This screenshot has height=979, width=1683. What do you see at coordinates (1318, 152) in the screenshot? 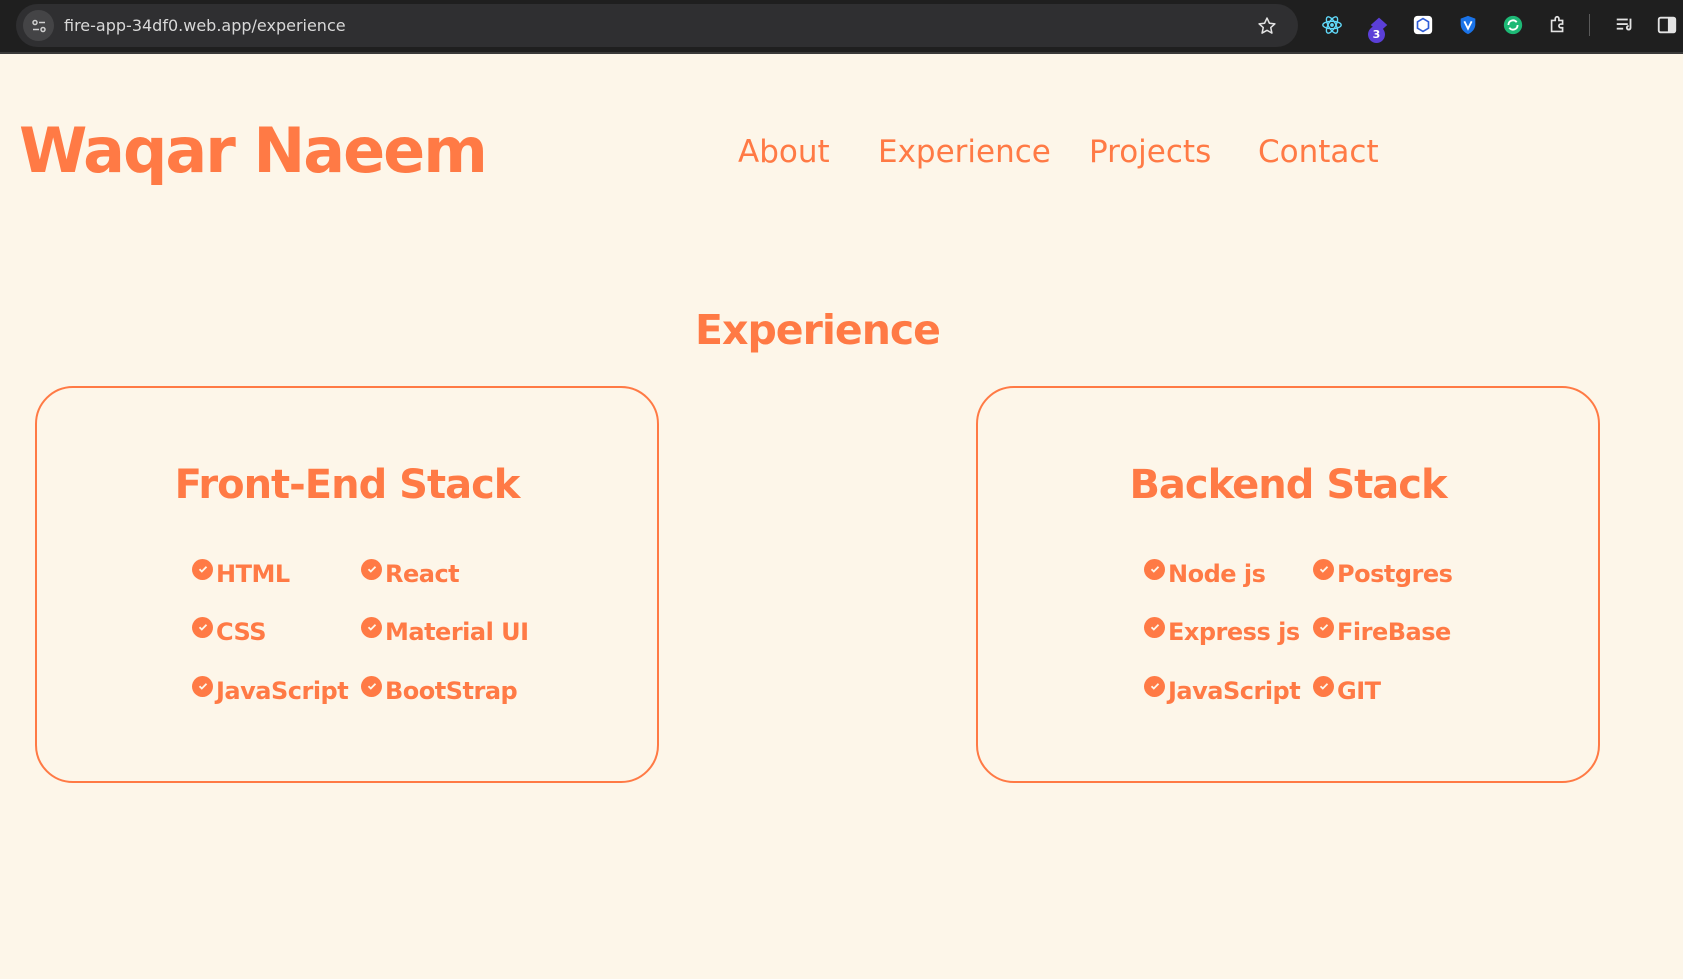
I see `nav-link-contact: Contact` at bounding box center [1318, 152].